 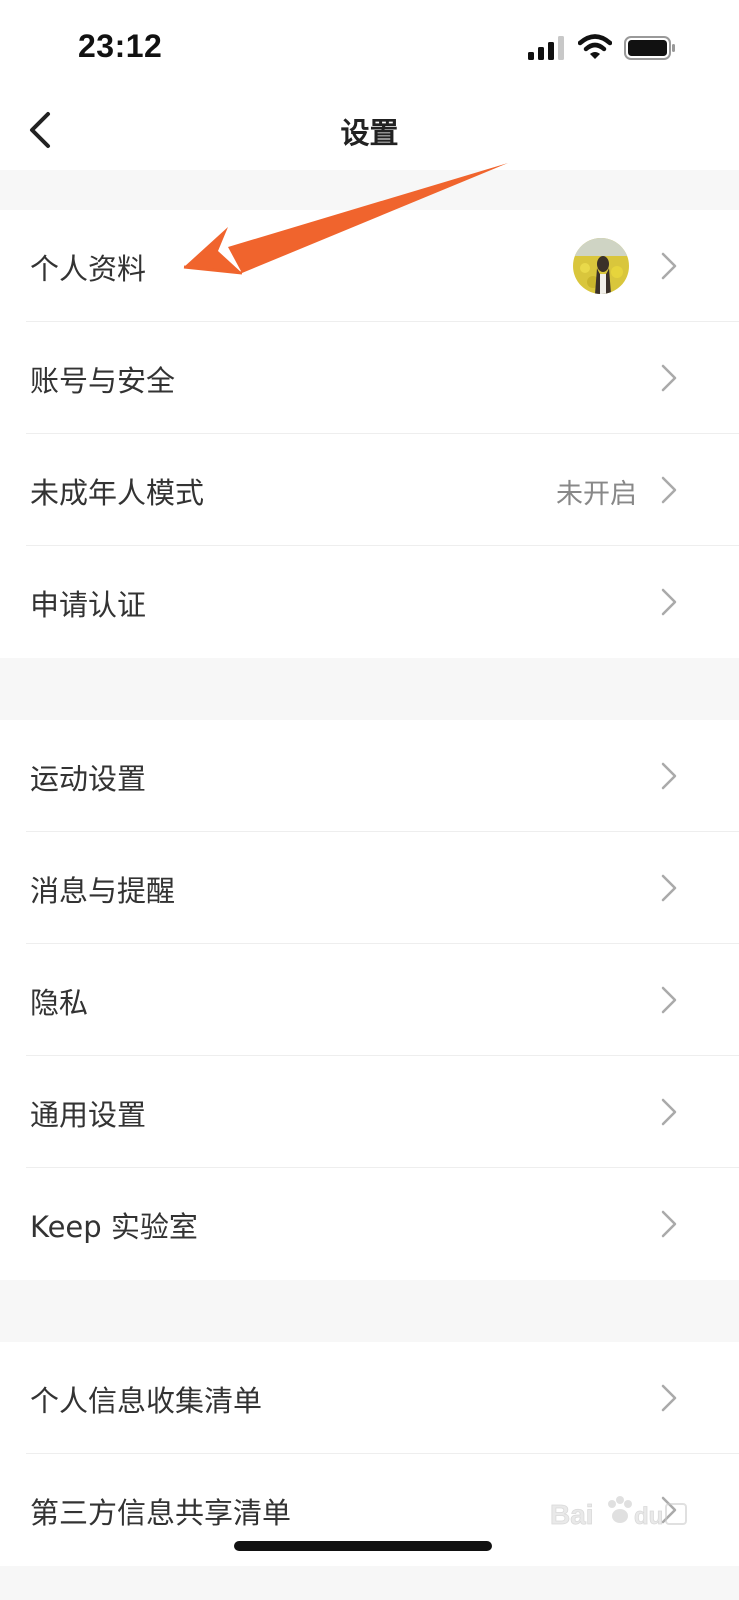 What do you see at coordinates (88, 1115) in the screenshot?
I see `row-label: 通用设置` at bounding box center [88, 1115].